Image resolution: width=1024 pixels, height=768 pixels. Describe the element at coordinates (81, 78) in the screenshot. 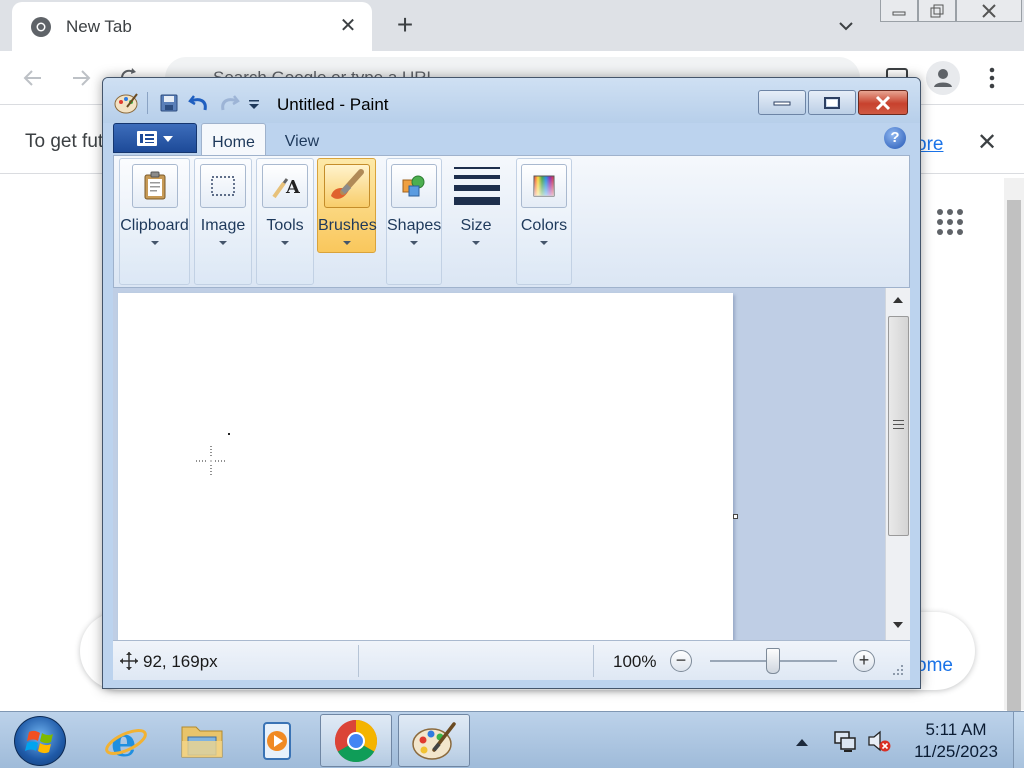

I see `forward-arrow-icon` at that location.